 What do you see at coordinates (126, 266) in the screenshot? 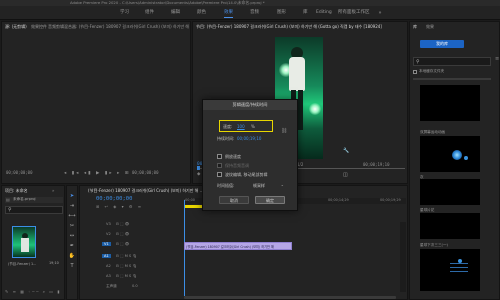
I see `track-a2-controls: ⊟ ⬚ M S 🎙` at bounding box center [126, 266].